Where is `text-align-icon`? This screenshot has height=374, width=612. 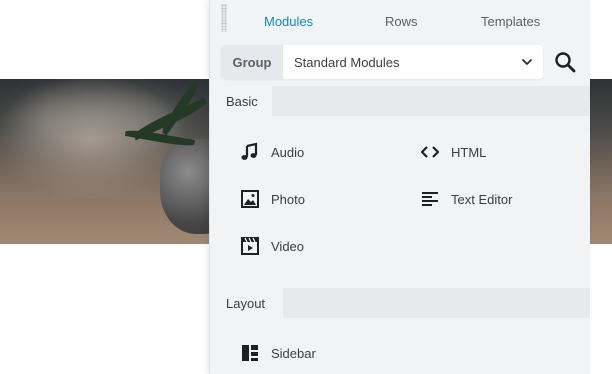
text-align-icon is located at coordinates (430, 199).